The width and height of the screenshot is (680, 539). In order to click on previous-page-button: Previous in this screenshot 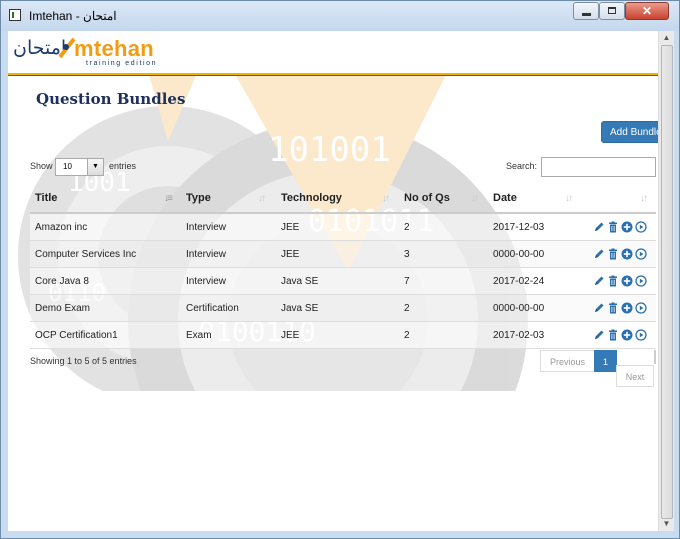, I will do `click(567, 361)`.